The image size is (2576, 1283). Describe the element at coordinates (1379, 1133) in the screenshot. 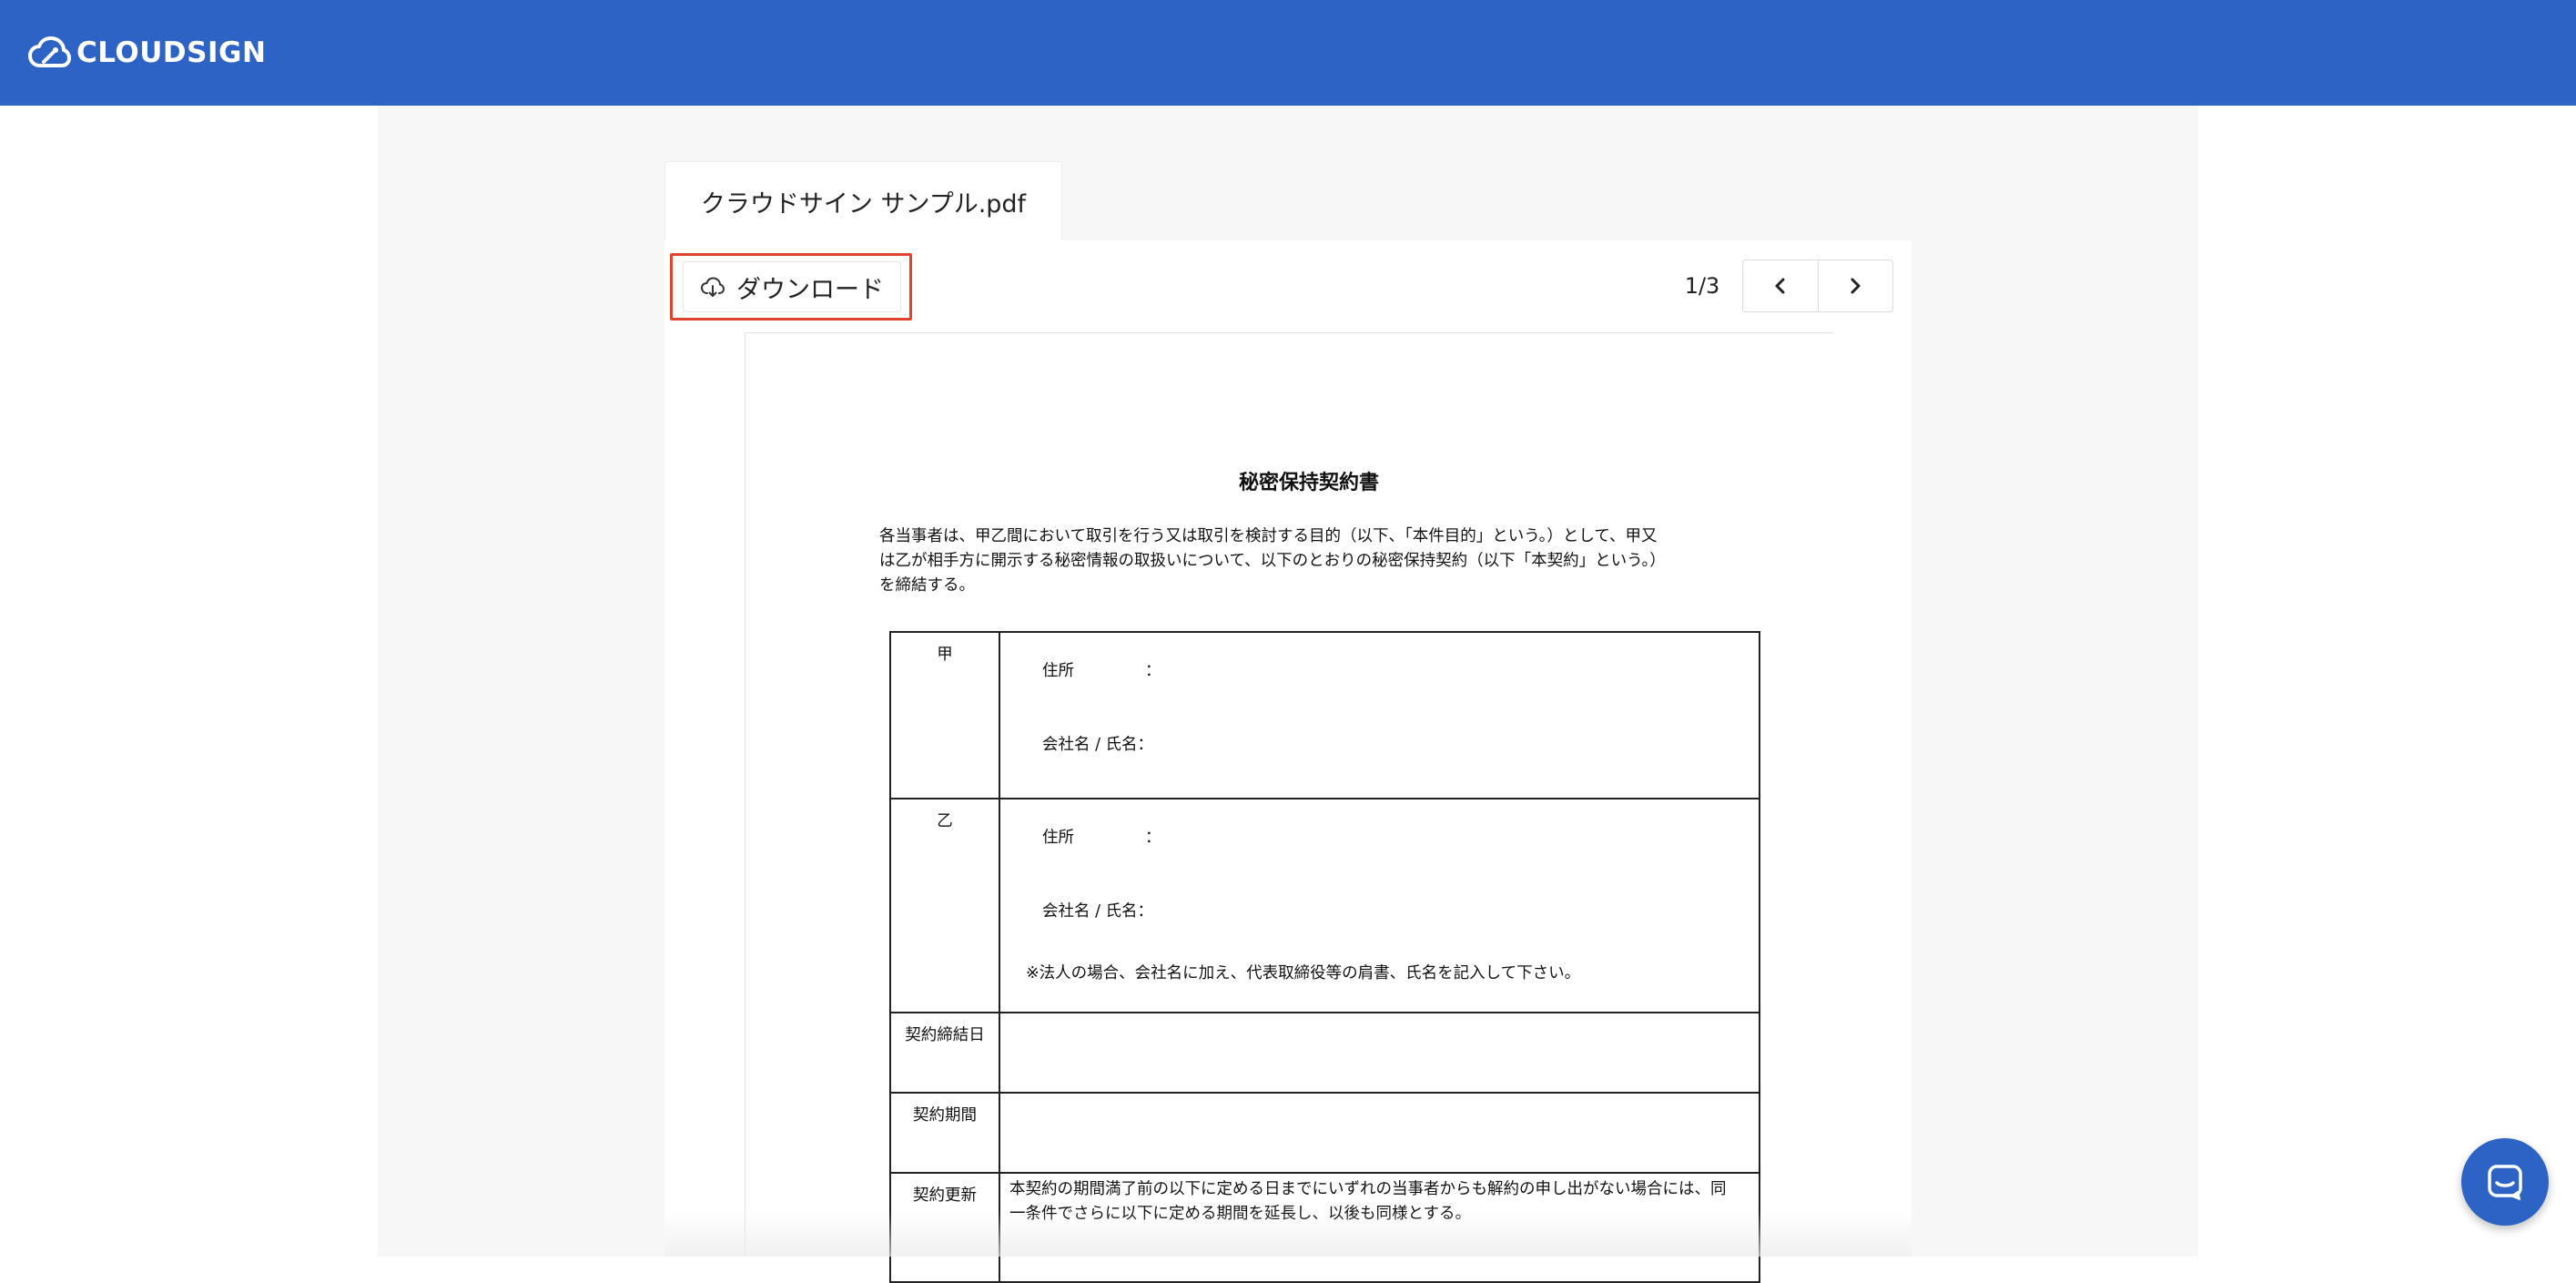

I see `contract-period-cell` at that location.